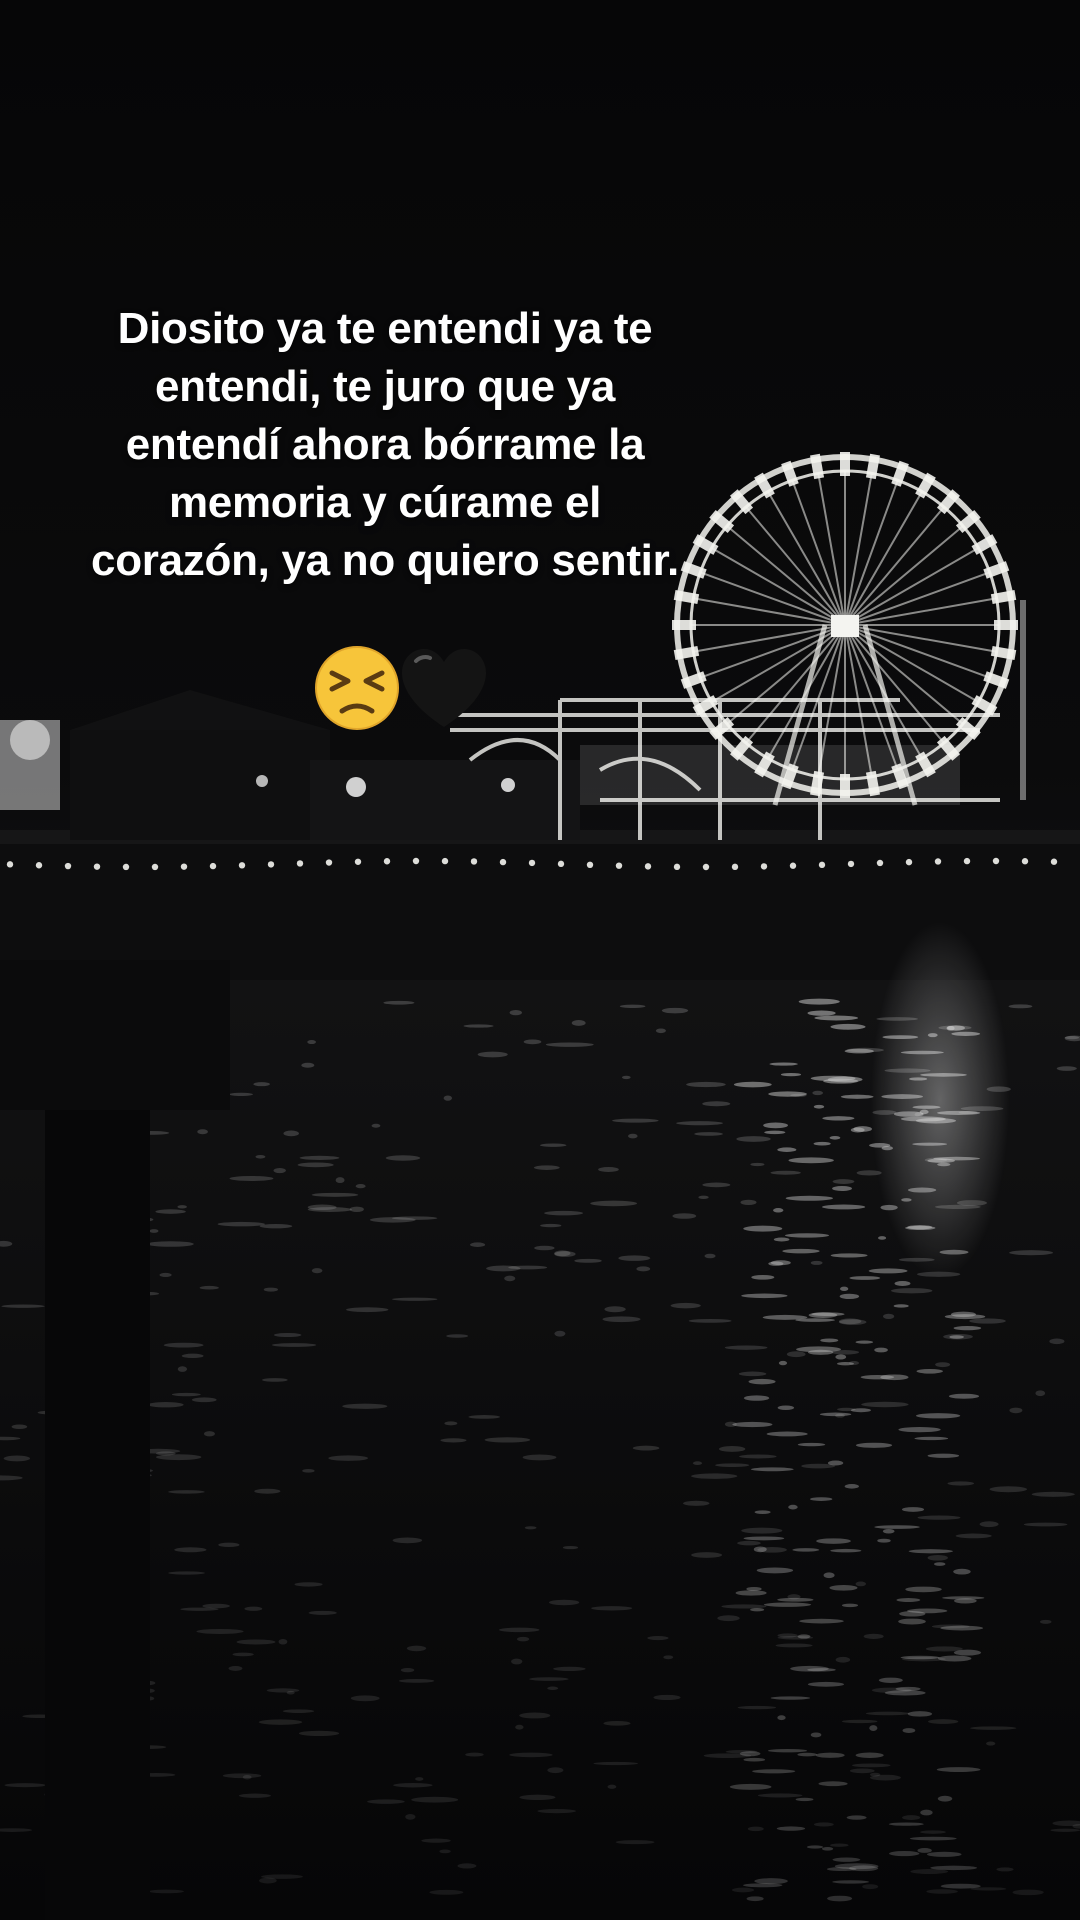 Image resolution: width=1080 pixels, height=1920 pixels. I want to click on caption-line-4: memoria y cúrame el, so click(385, 502).